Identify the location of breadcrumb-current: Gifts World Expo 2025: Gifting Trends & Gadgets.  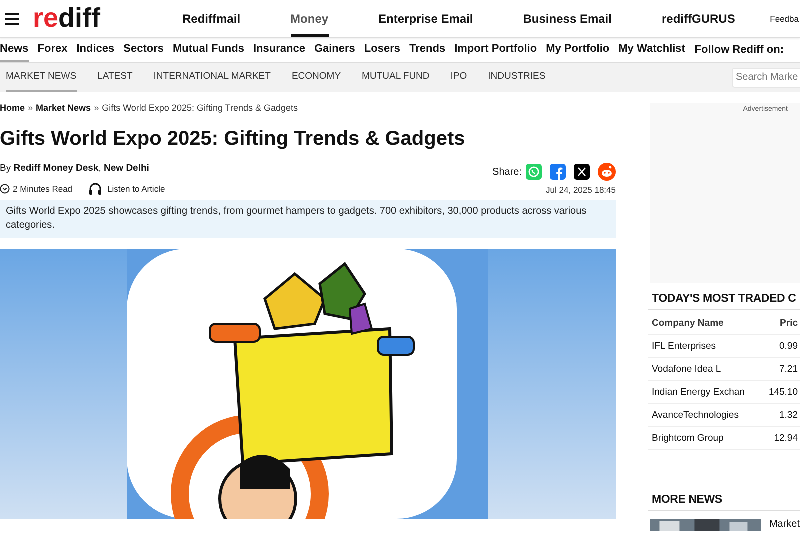
(200, 108).